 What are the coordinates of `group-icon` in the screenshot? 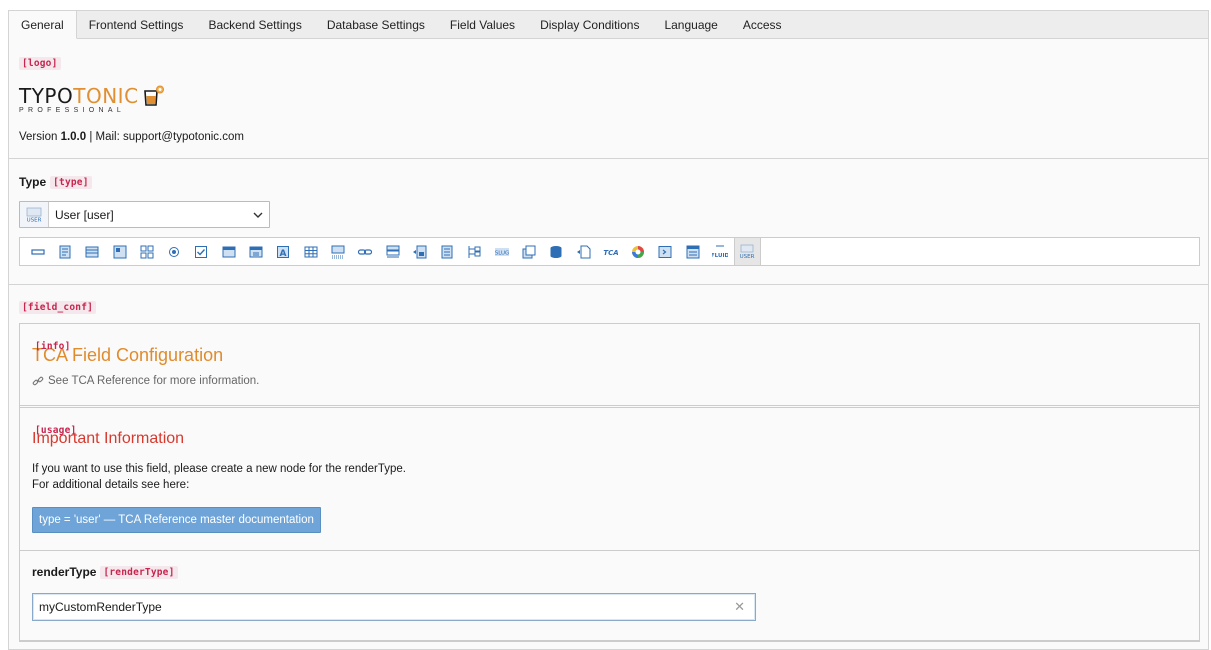 It's located at (146, 251).